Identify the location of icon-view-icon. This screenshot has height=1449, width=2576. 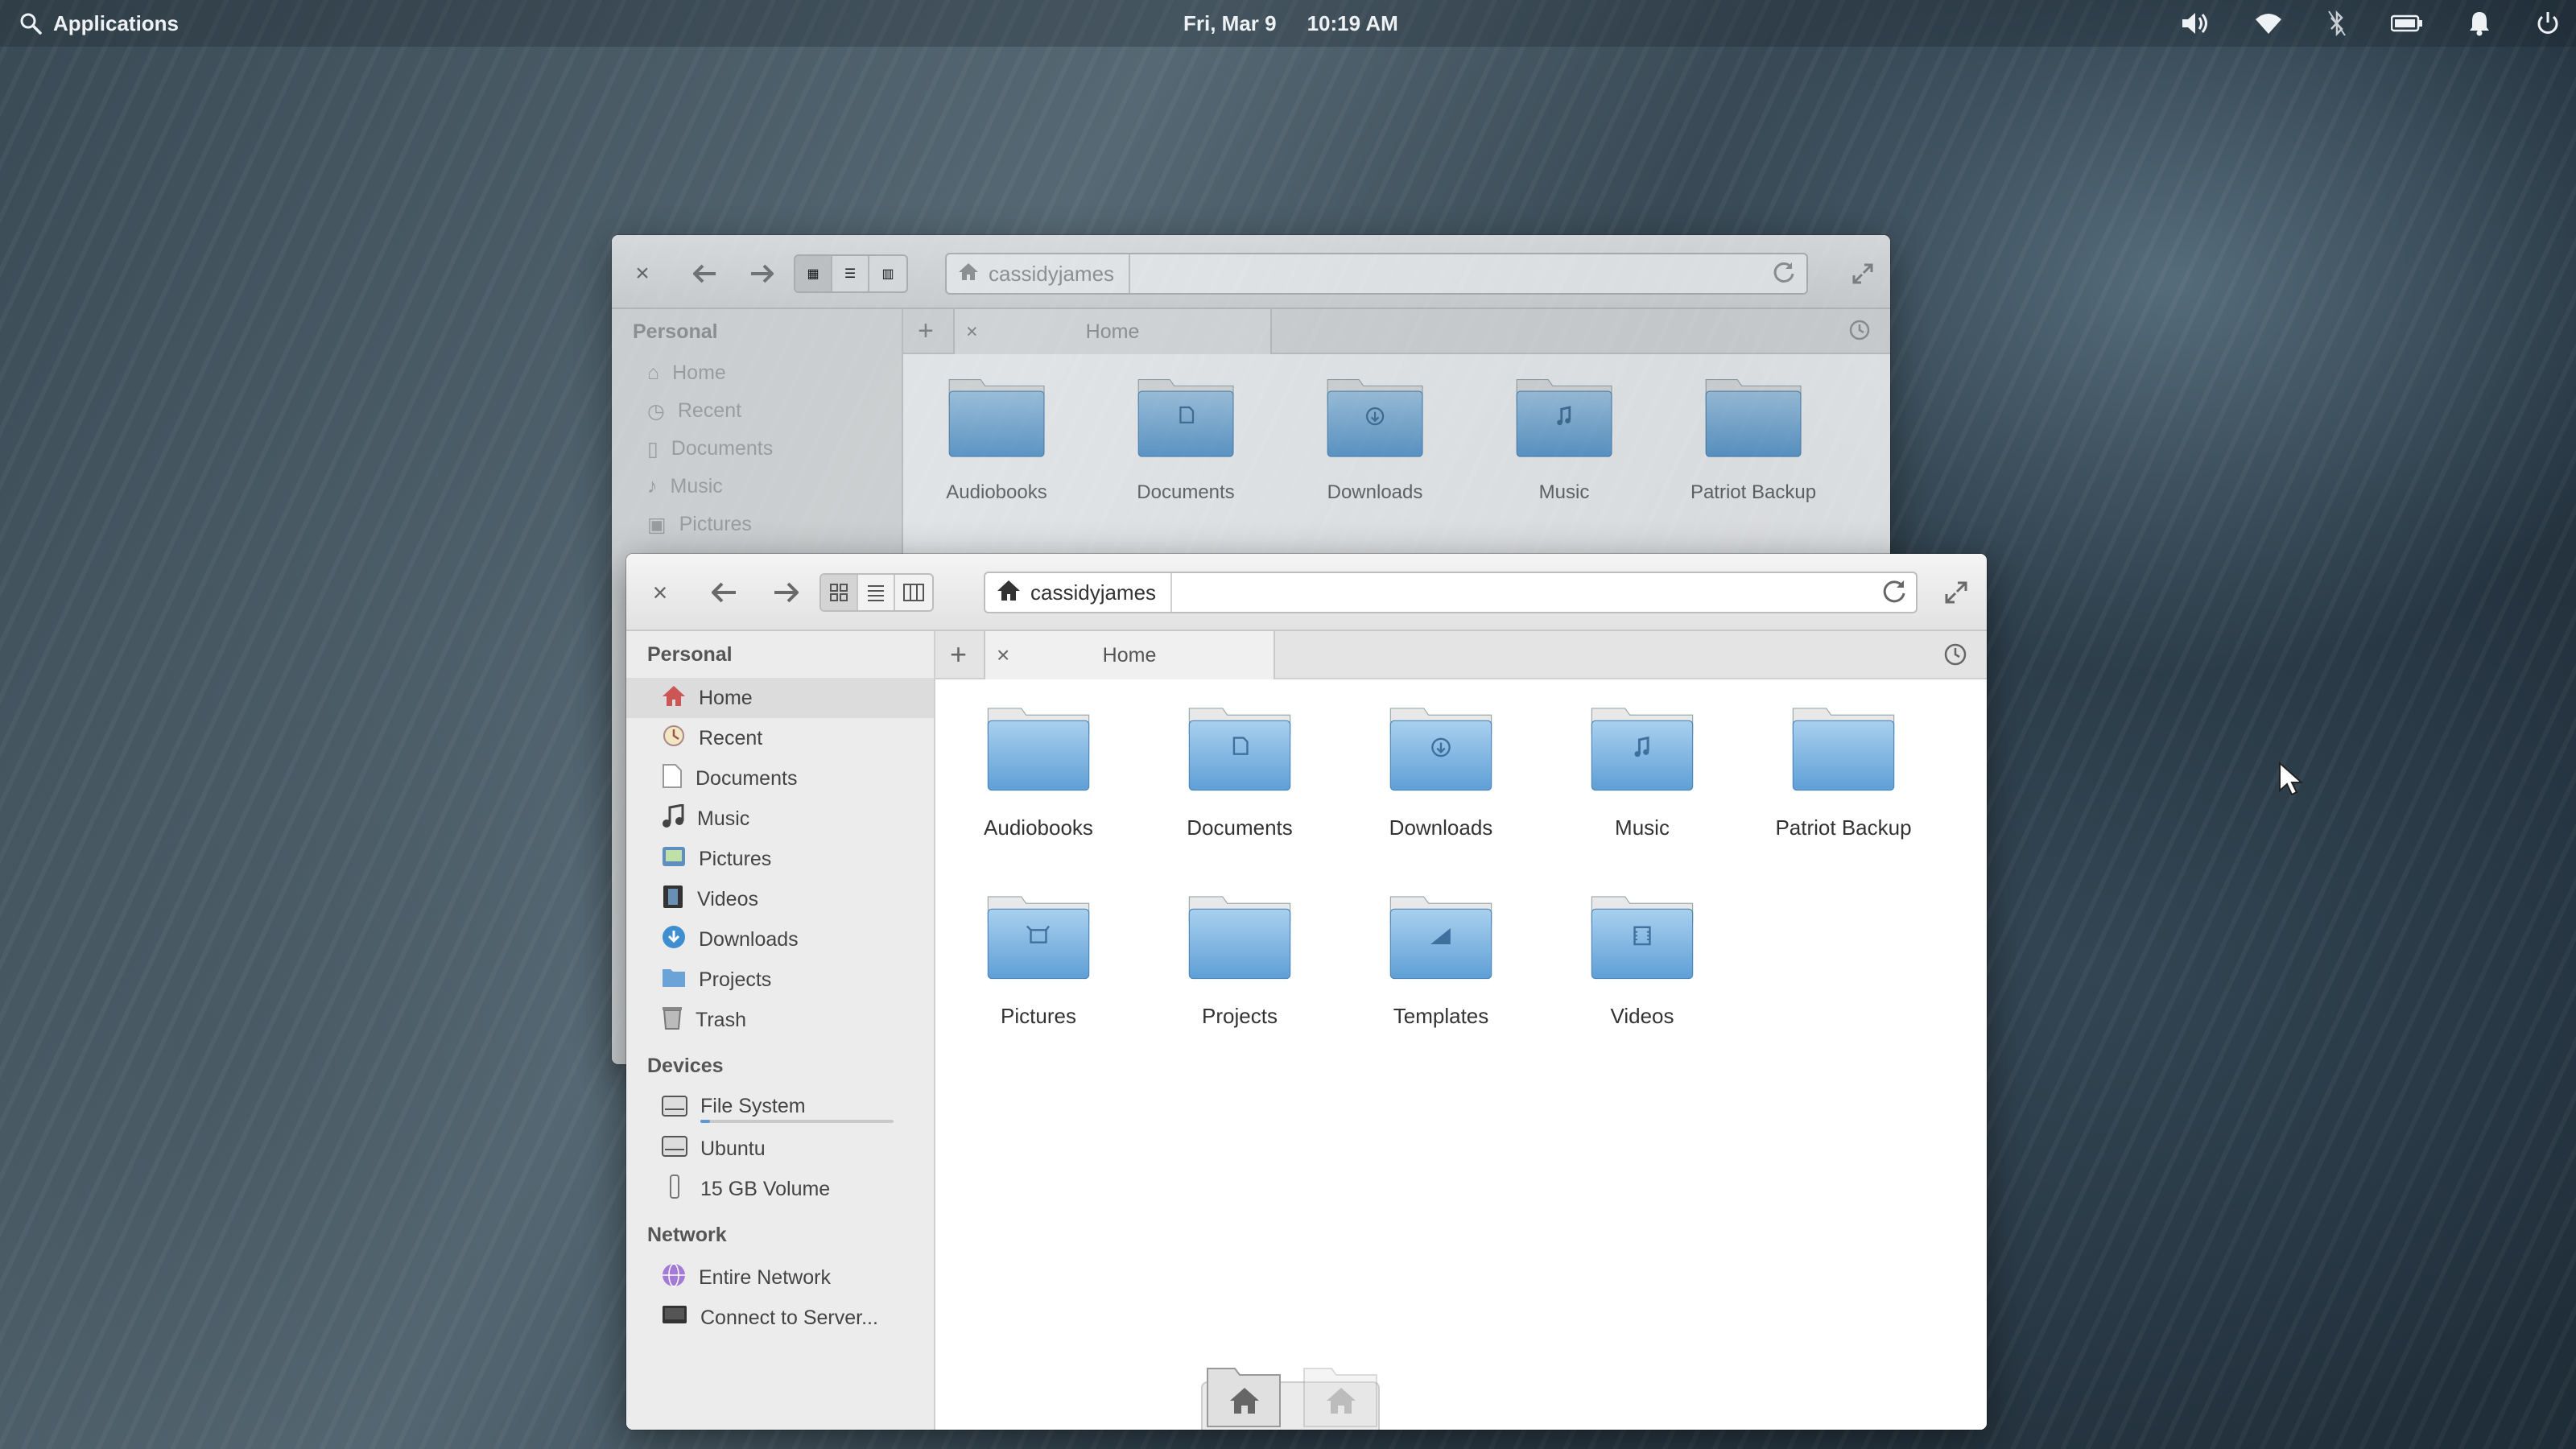
(839, 592).